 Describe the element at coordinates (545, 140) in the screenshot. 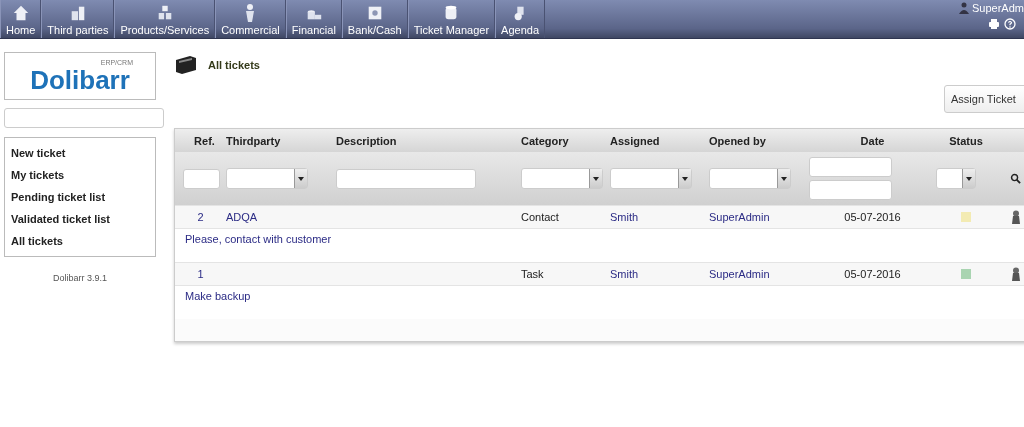

I see `column-header: Category` at that location.